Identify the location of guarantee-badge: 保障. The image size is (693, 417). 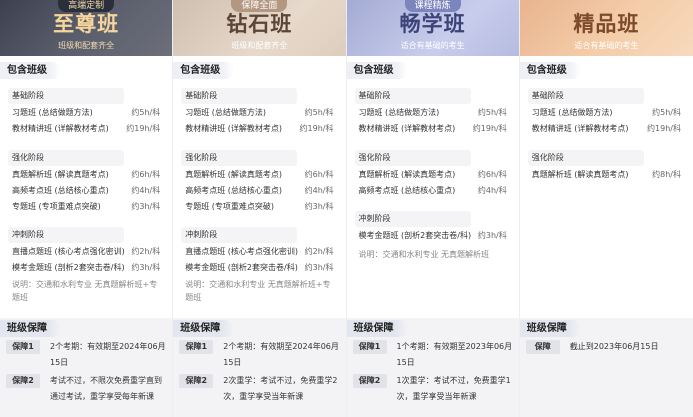
(542, 347).